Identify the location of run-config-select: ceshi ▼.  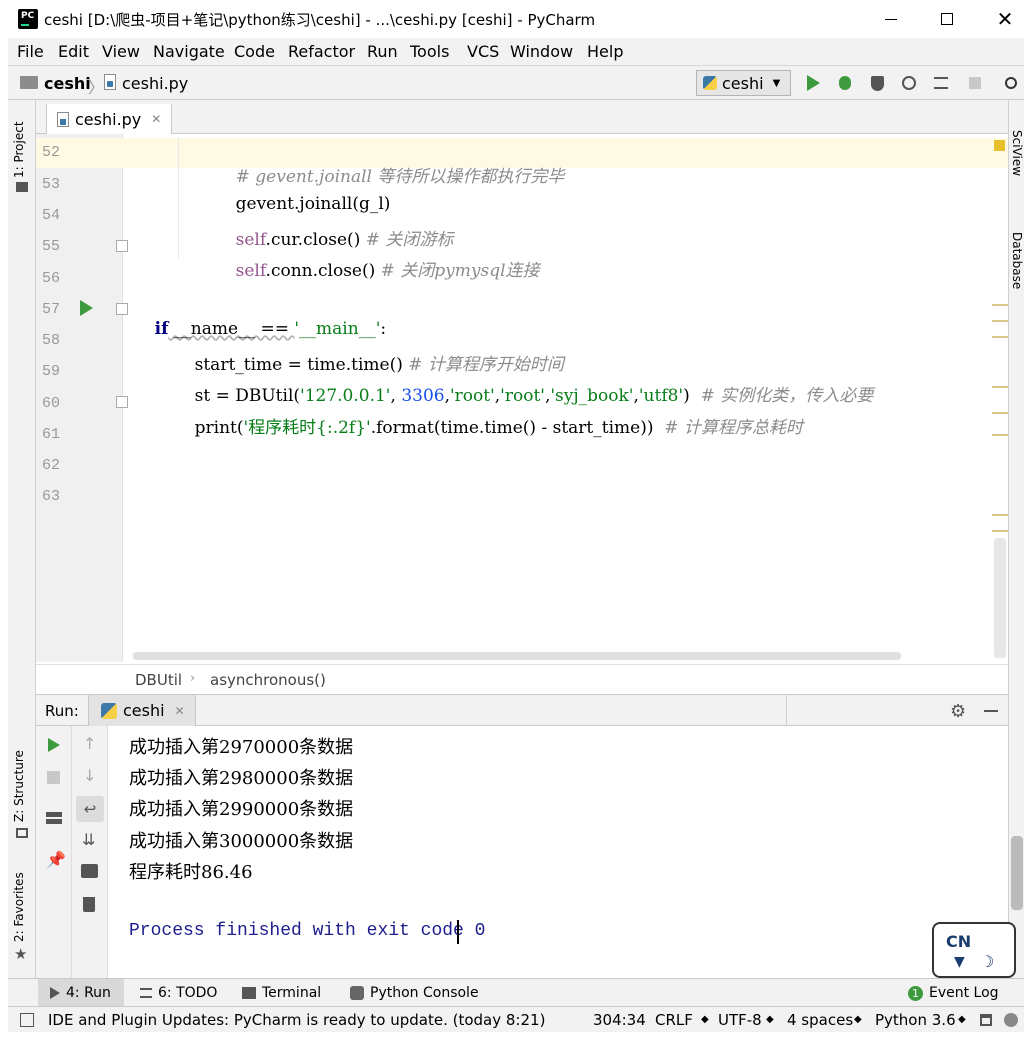
(743, 83).